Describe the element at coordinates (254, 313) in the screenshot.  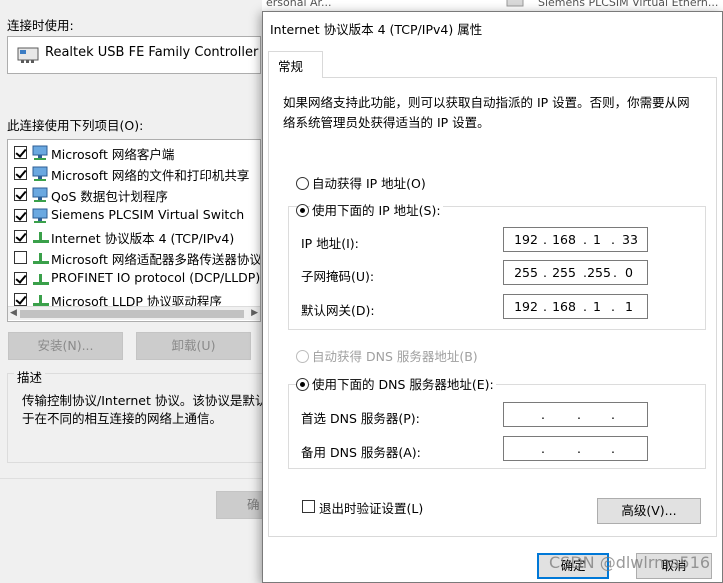
I see `scroll-right-icon: ▶` at that location.